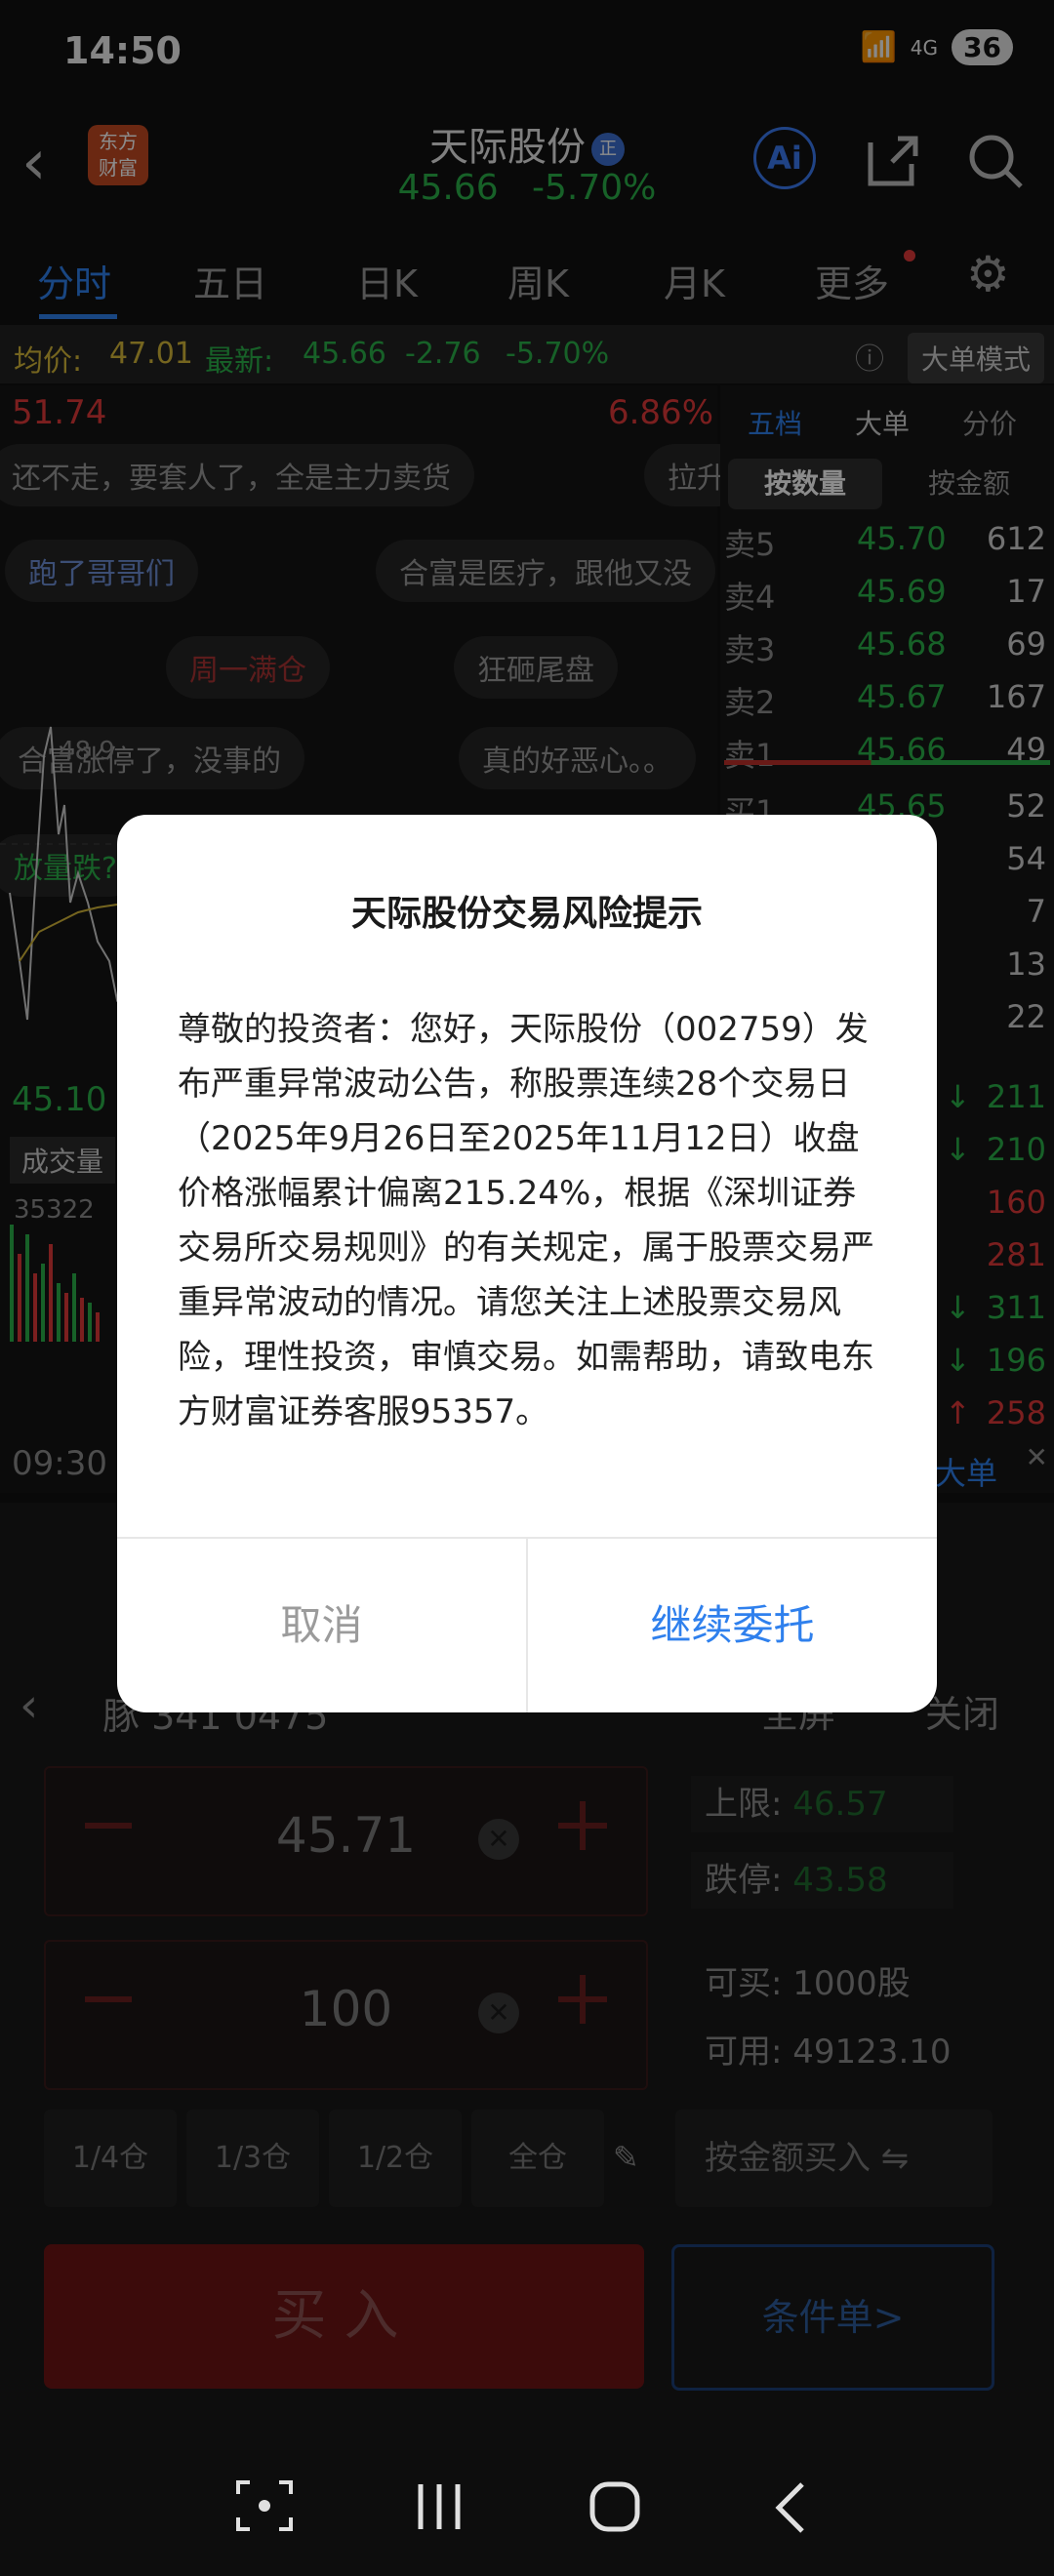 Image resolution: width=1054 pixels, height=2576 pixels. I want to click on recent-apps-icon, so click(439, 2512).